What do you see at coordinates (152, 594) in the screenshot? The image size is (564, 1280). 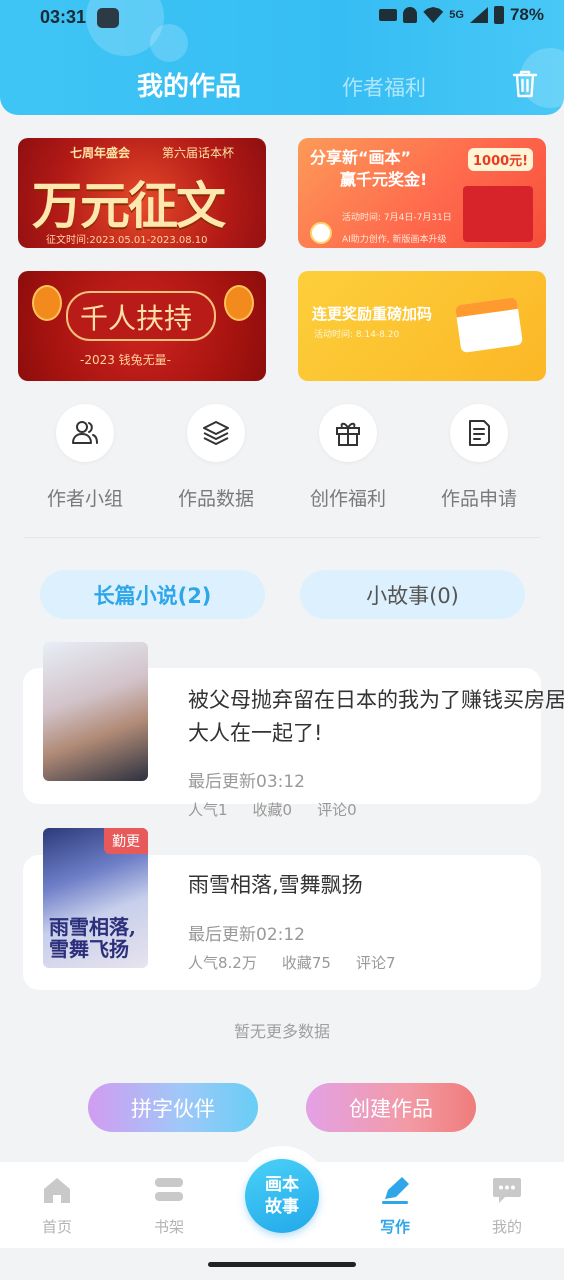 I see `tab-novels: 长篇小说(2)` at bounding box center [152, 594].